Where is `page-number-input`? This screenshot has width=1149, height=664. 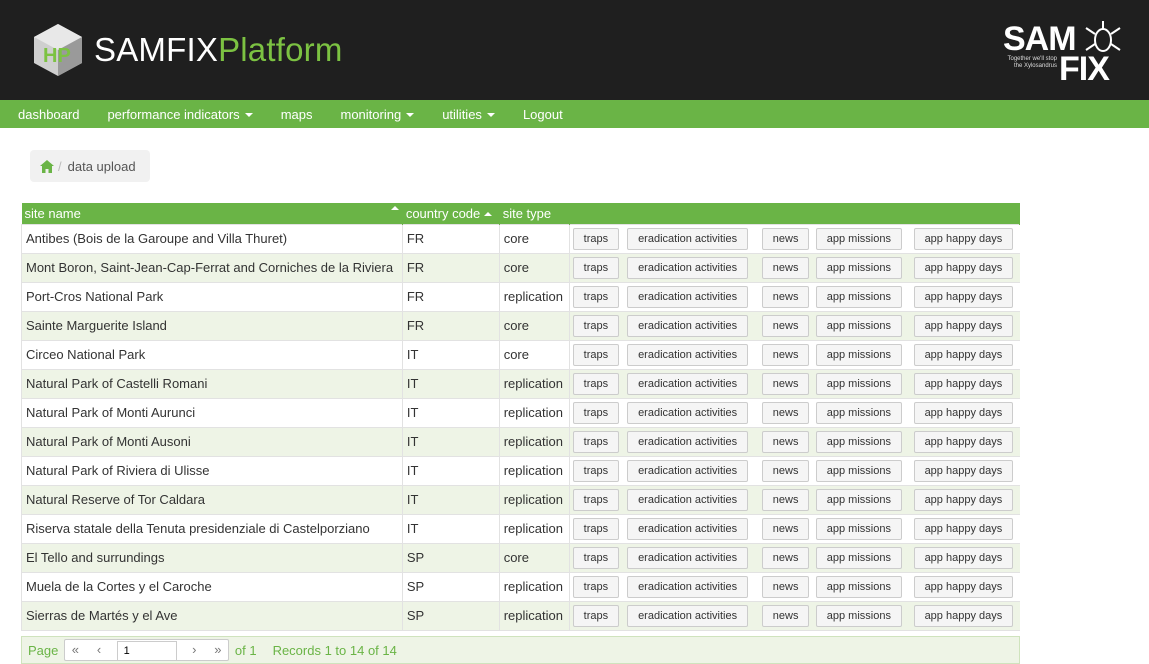 page-number-input is located at coordinates (146, 651).